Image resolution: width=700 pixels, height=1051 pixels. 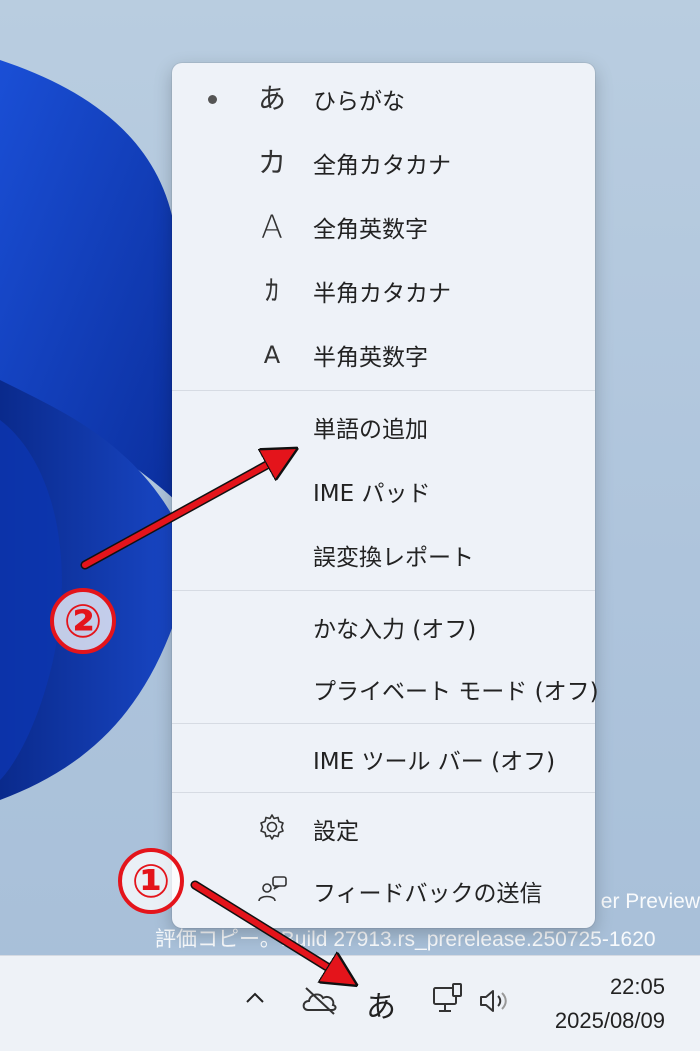 What do you see at coordinates (271, 98) in the screenshot?
I see `hiragana-glyph-icon: あ` at bounding box center [271, 98].